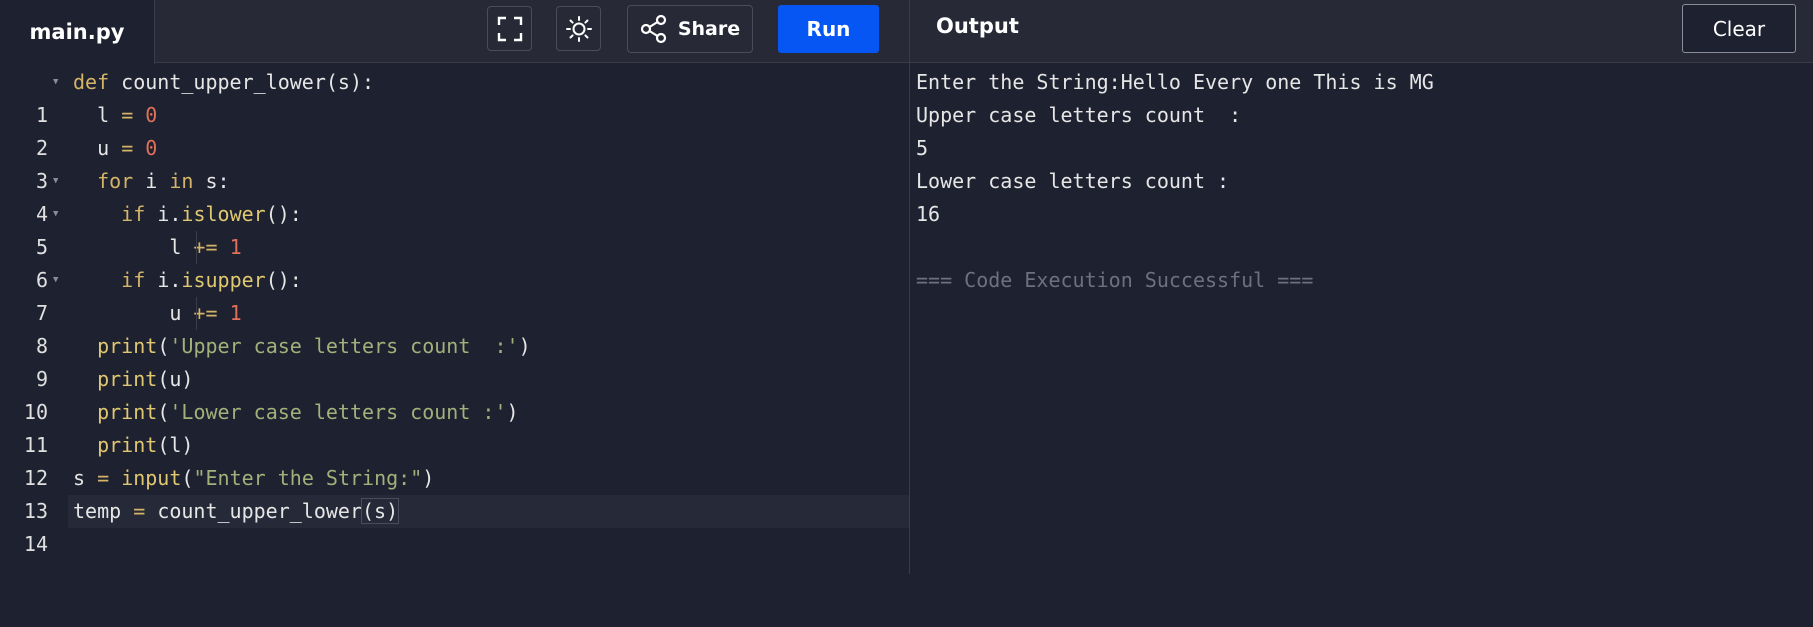 The image size is (1813, 627). What do you see at coordinates (454, 360) in the screenshot?
I see `code-line: 9 print('Upper case letters count :')` at bounding box center [454, 360].